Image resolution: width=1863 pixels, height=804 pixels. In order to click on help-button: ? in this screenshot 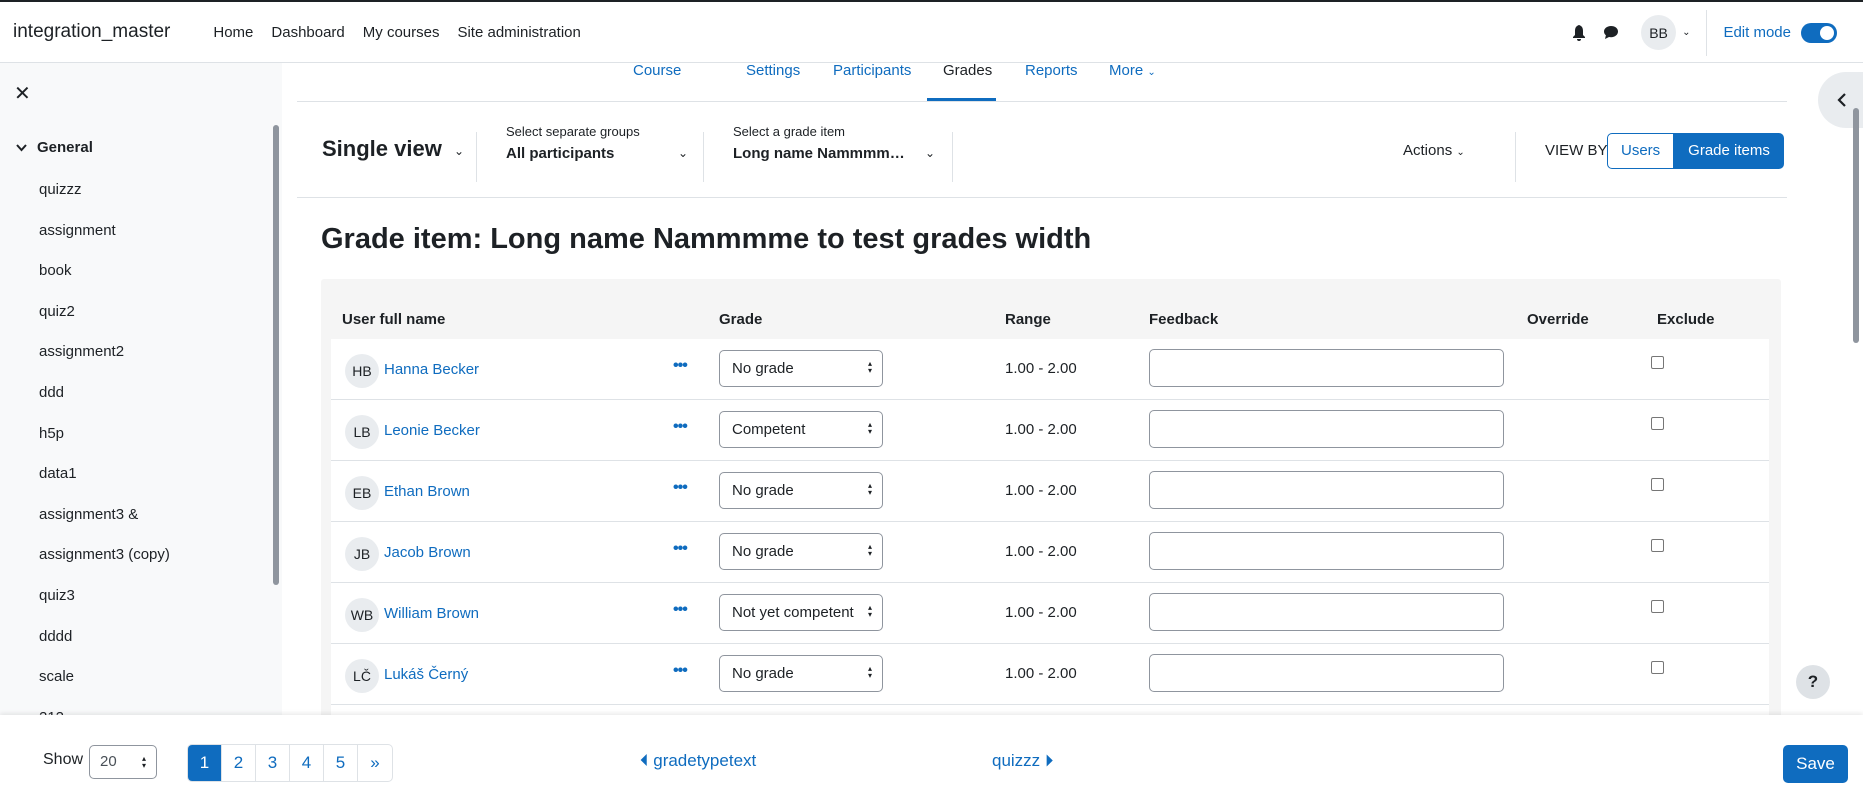, I will do `click(1813, 682)`.